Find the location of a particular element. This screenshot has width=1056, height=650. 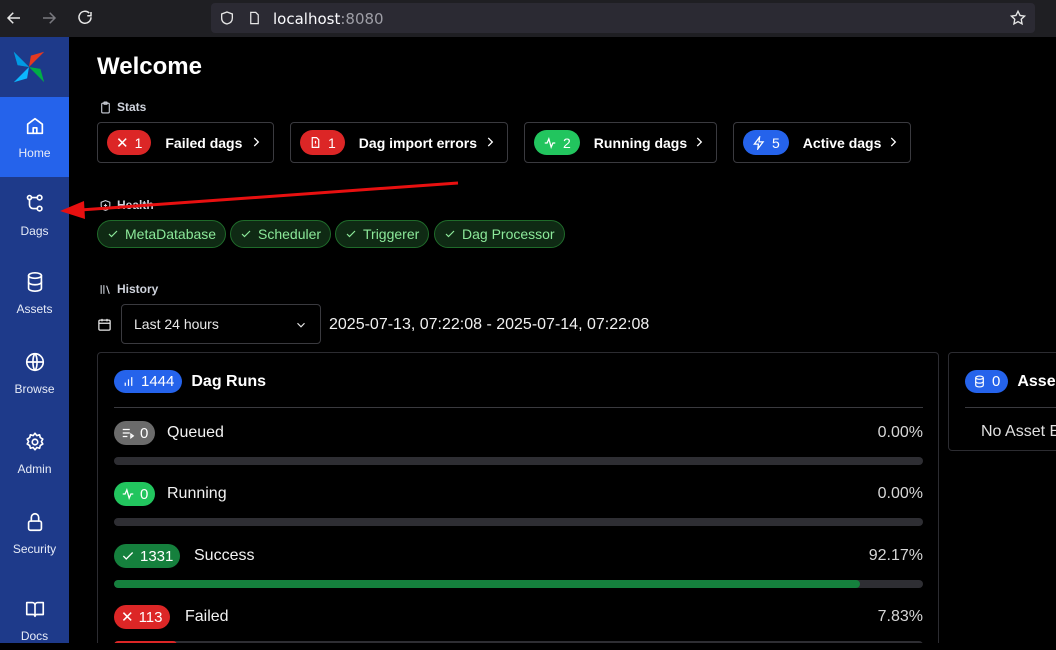

health-dag-processor: Dag Processor is located at coordinates (499, 234).